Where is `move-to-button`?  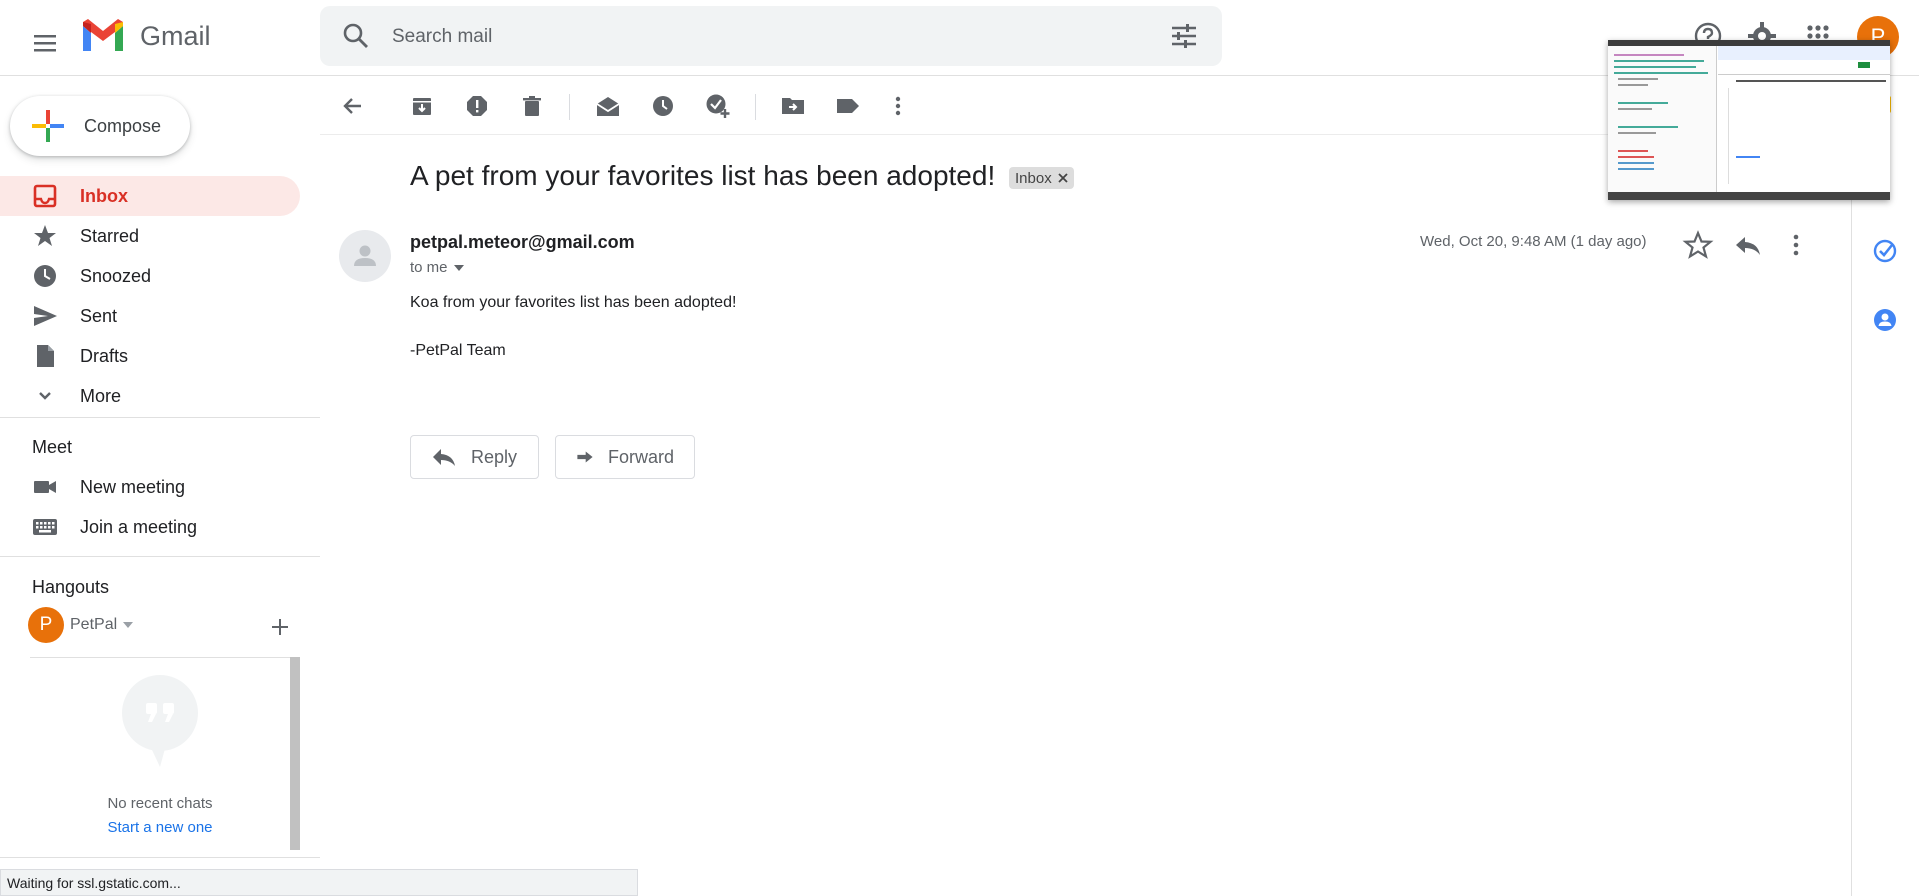 move-to-button is located at coordinates (793, 106).